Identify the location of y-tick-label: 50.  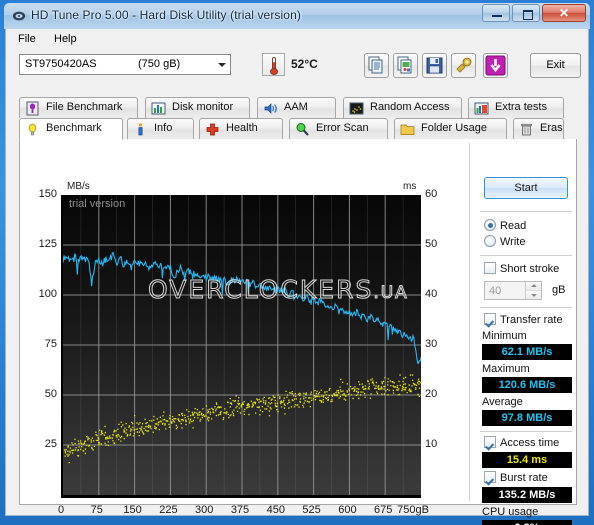
(50, 394).